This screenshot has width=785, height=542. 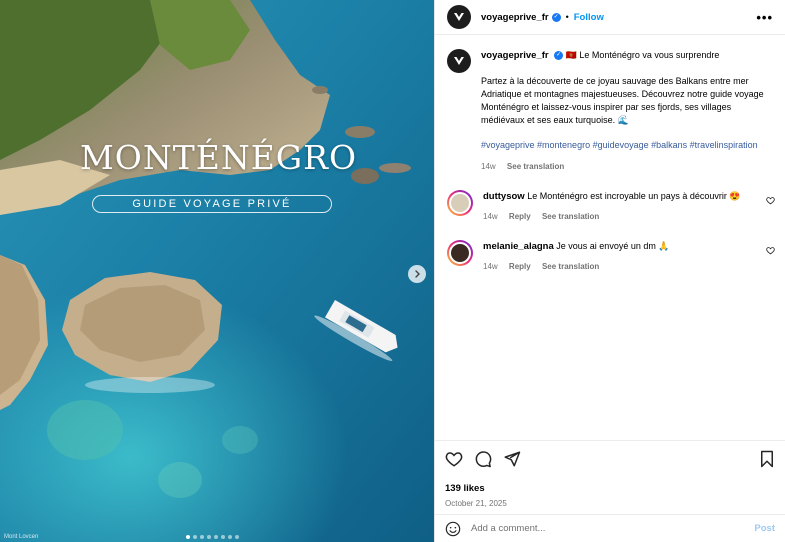 I want to click on media-subtitle: GUIDE VOYAGE PRIVÉ, so click(x=212, y=204).